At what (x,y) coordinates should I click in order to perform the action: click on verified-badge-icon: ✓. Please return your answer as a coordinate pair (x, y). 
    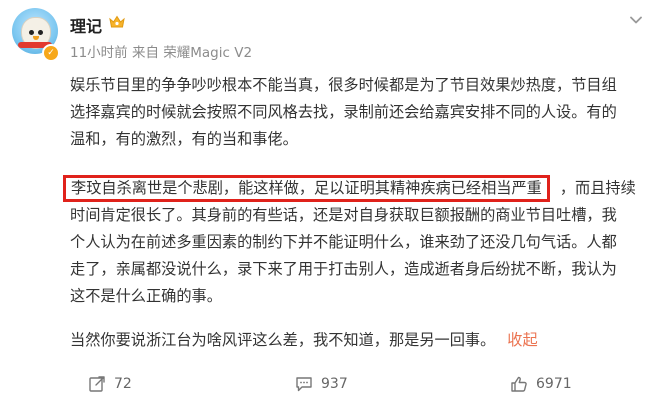
    Looking at the image, I should click on (51, 53).